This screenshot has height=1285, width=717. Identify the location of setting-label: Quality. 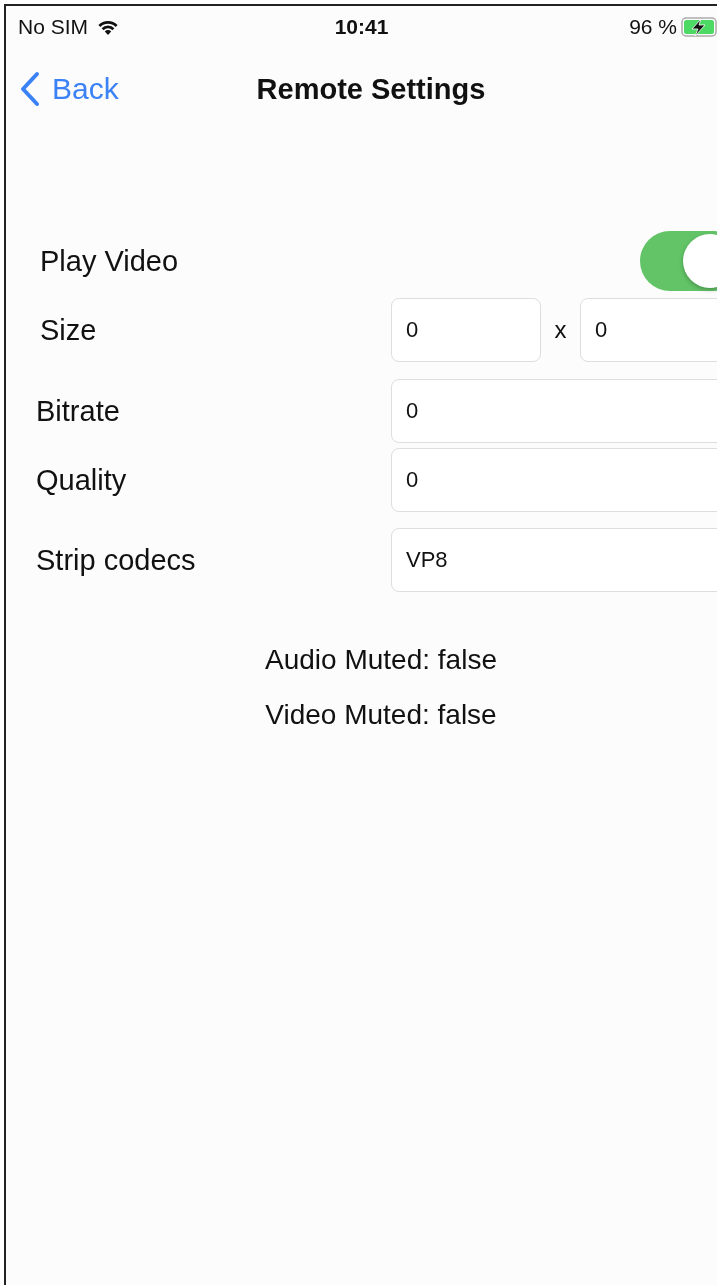
(81, 480).